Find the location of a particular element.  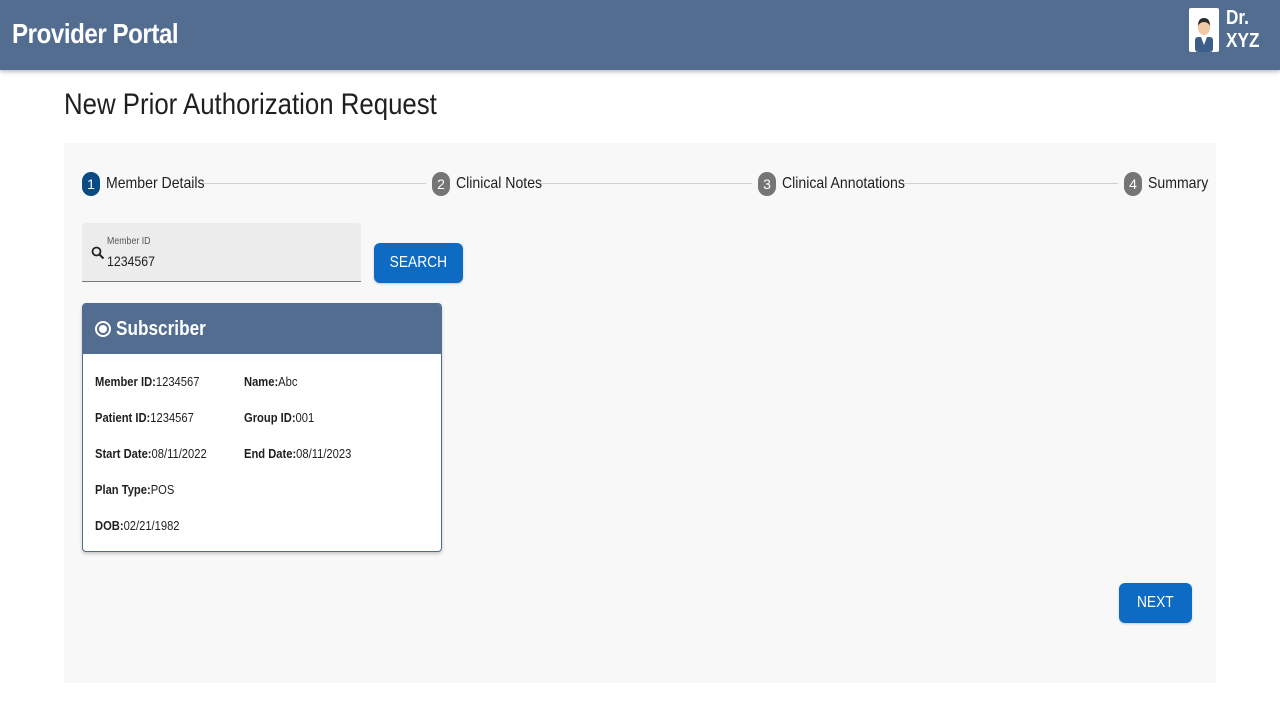

name-field-value: Abc is located at coordinates (288, 381).